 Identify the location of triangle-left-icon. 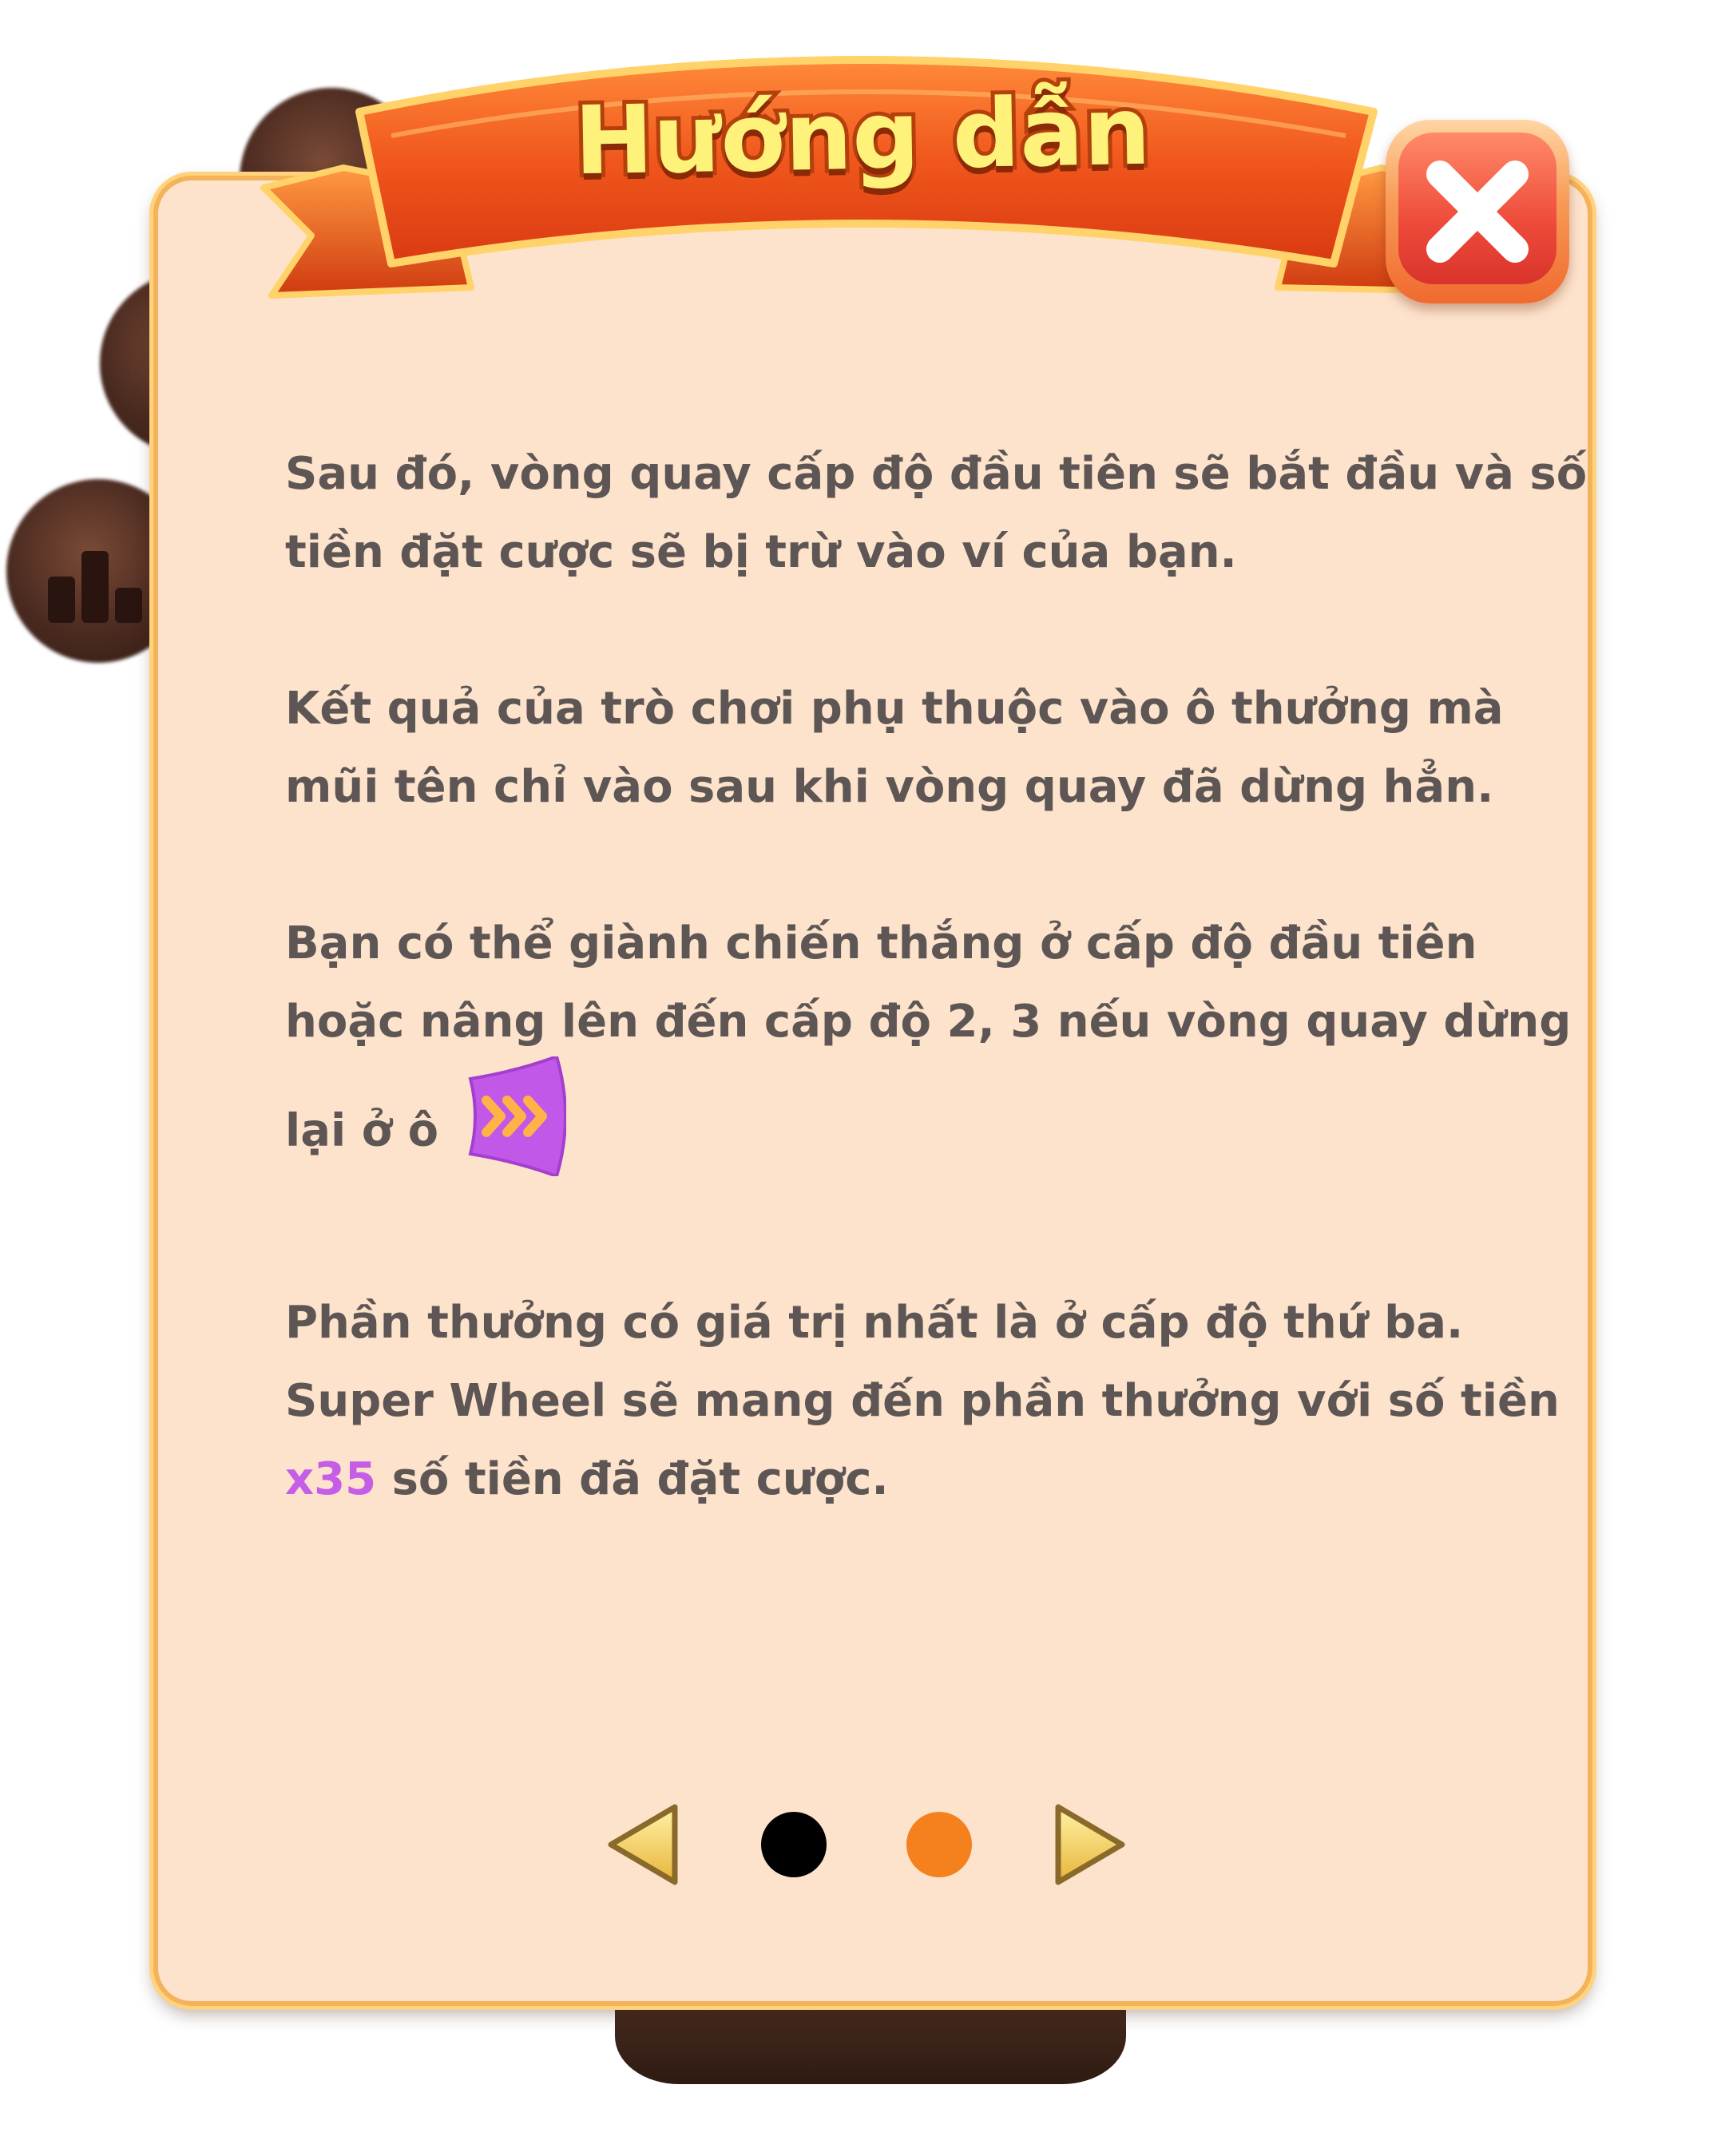
(643, 1844).